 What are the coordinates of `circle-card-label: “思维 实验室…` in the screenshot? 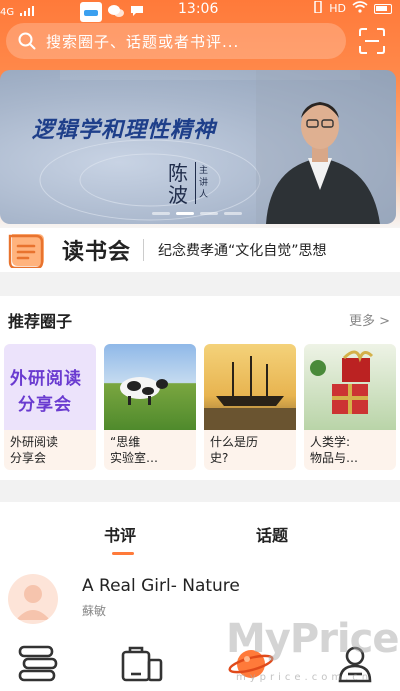 It's located at (134, 450).